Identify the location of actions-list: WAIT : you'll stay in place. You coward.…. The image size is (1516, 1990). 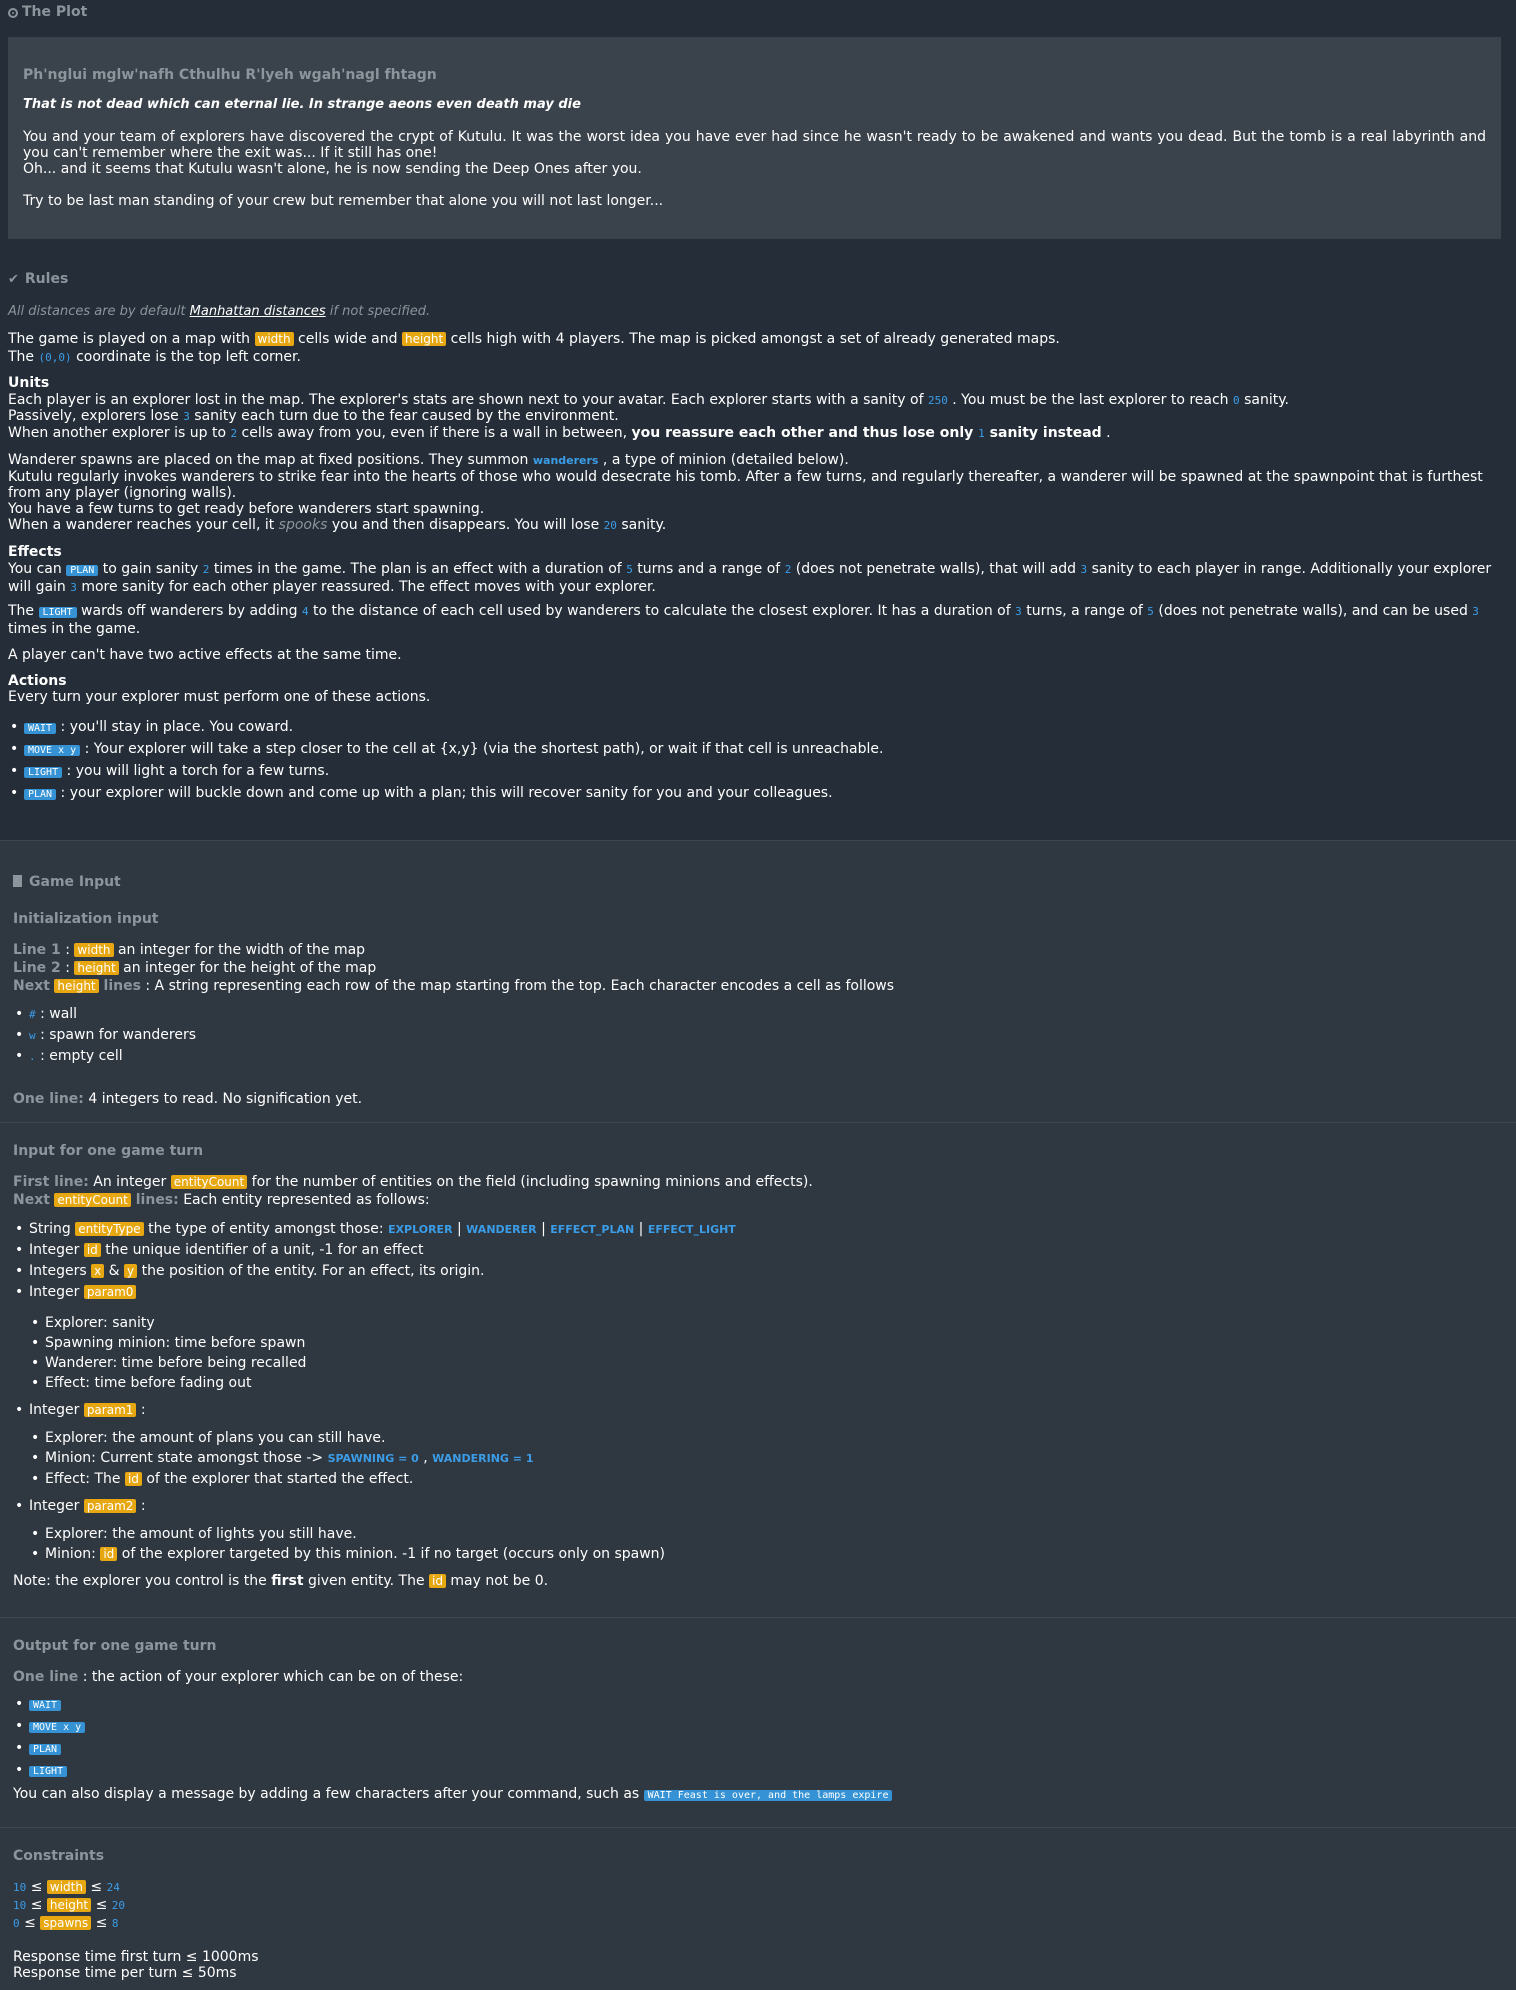
(445, 761).